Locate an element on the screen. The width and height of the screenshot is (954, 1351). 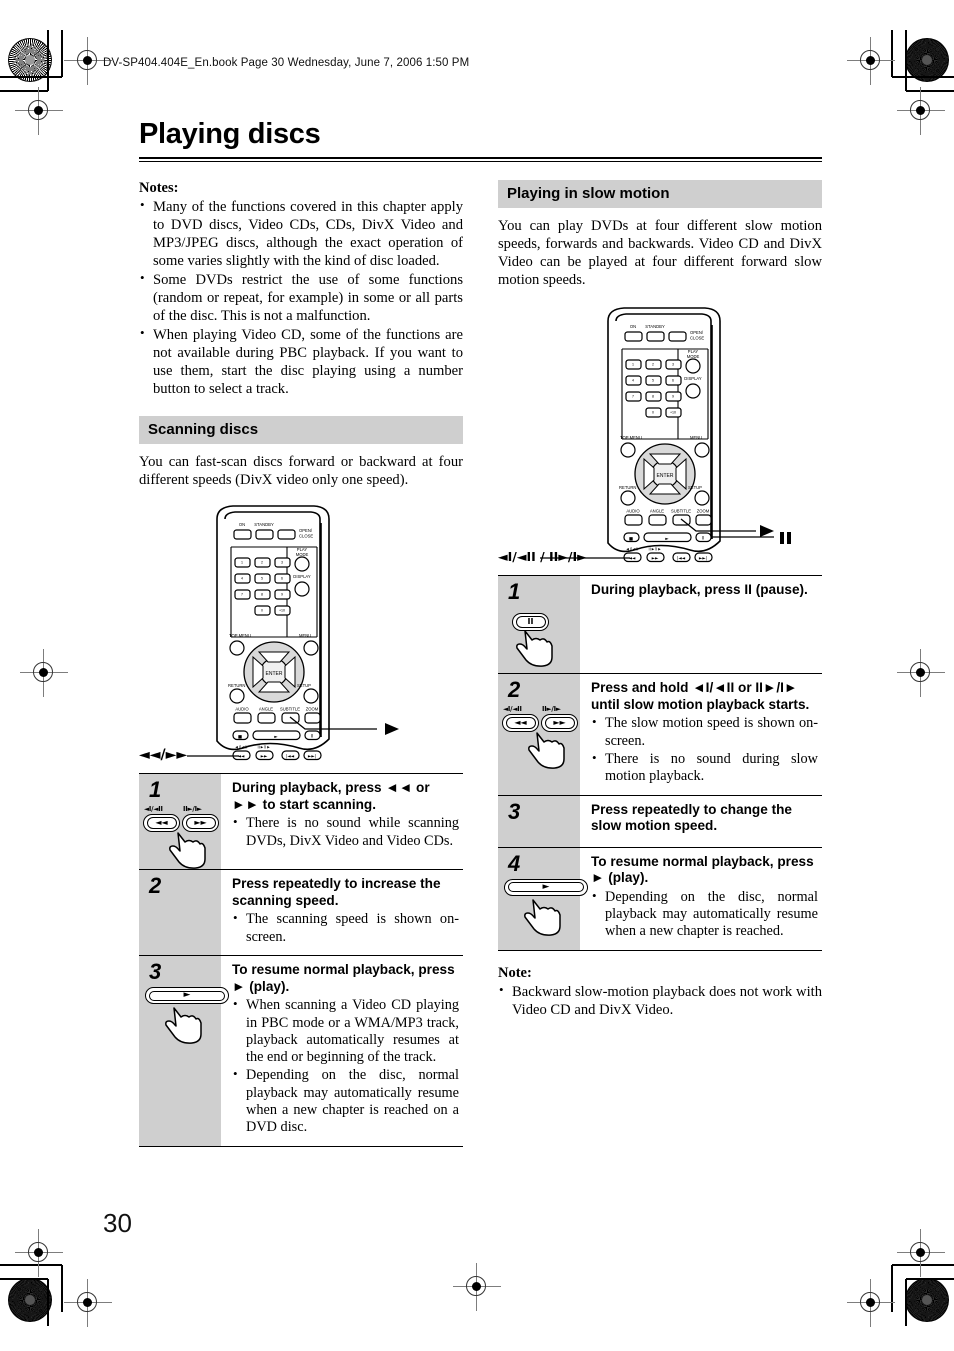
svg-text: 1 is located at coordinates (242, 563).